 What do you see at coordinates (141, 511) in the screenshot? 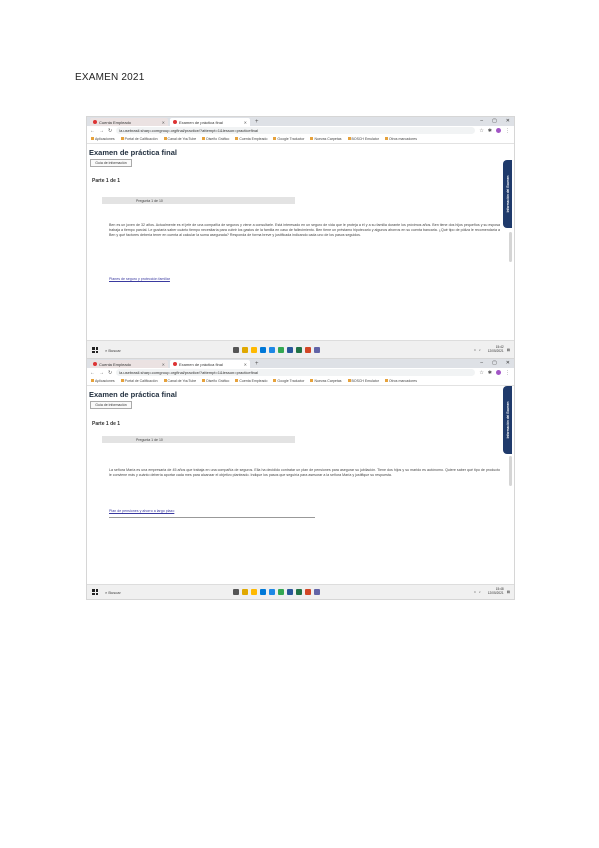
I see `reference-link: Plan de pensiones y ahorro a largo plazo` at bounding box center [141, 511].